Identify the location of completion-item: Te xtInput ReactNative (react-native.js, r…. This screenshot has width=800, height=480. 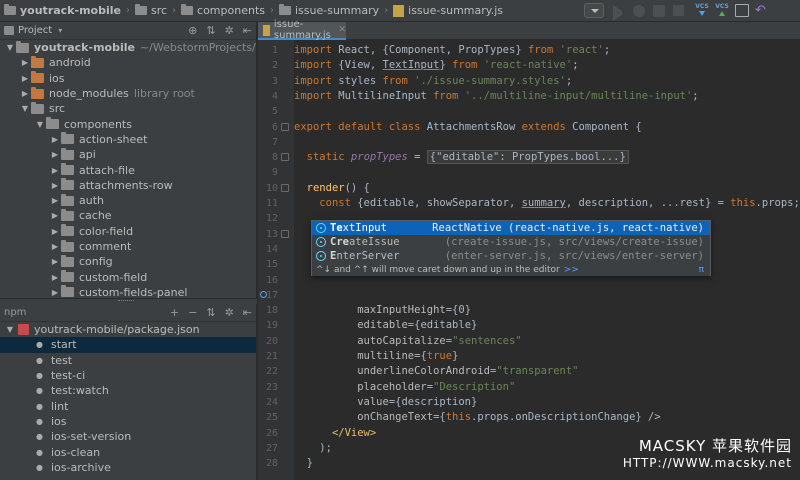
(511, 228).